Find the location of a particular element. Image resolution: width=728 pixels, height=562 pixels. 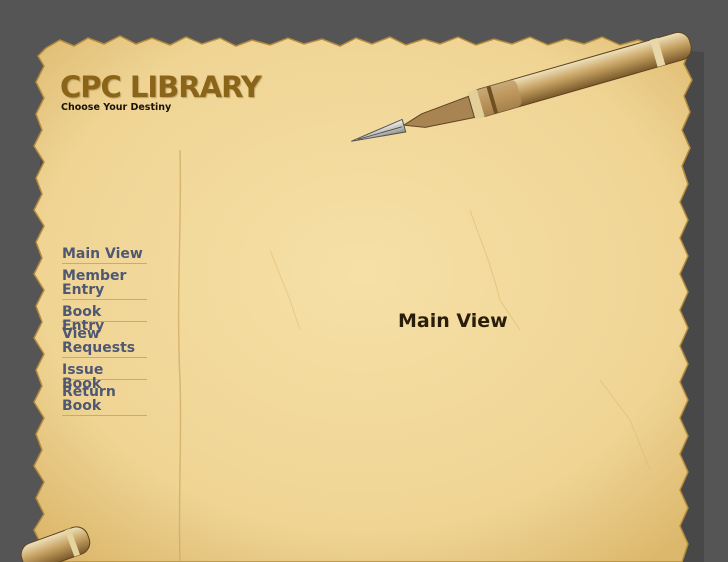

nav-link-return-book: Return Book is located at coordinates (104, 399).